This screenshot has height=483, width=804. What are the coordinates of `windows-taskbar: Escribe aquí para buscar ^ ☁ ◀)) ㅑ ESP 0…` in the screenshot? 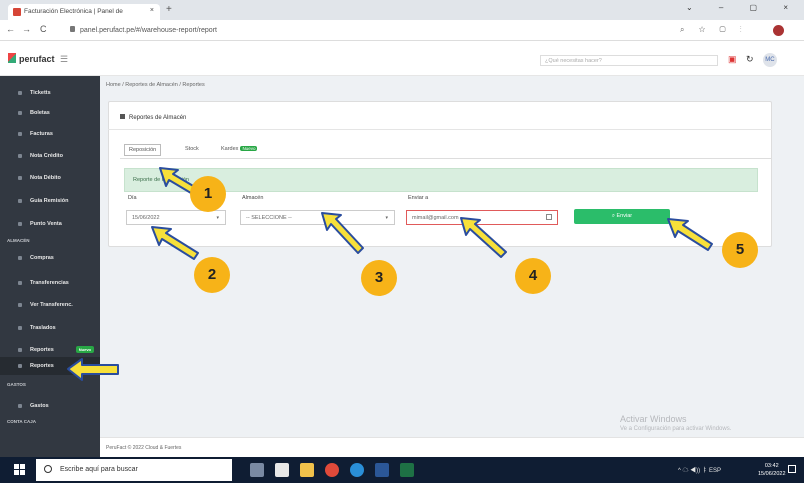 It's located at (402, 470).